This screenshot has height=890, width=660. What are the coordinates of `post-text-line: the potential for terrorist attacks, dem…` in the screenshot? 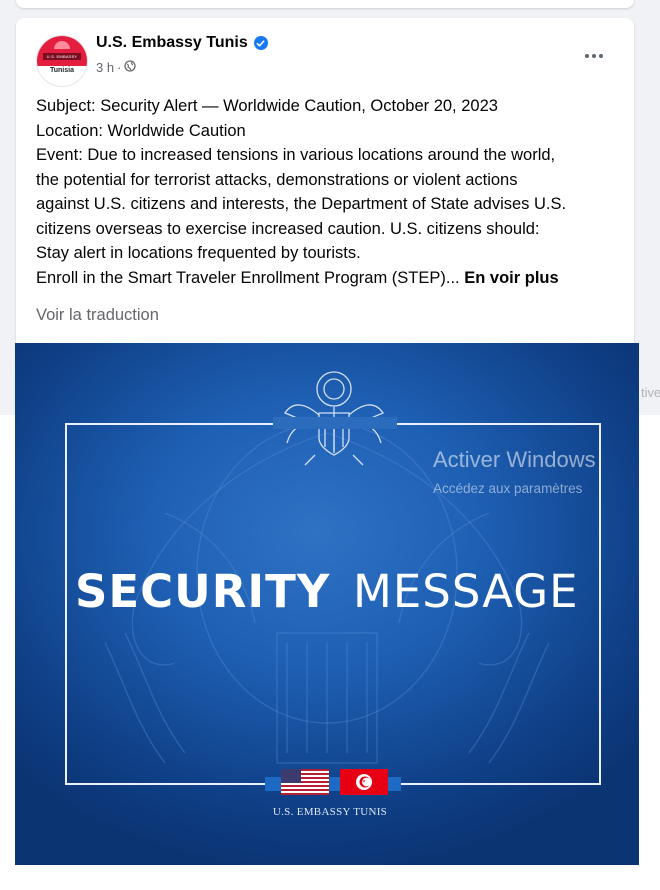 It's located at (277, 179).